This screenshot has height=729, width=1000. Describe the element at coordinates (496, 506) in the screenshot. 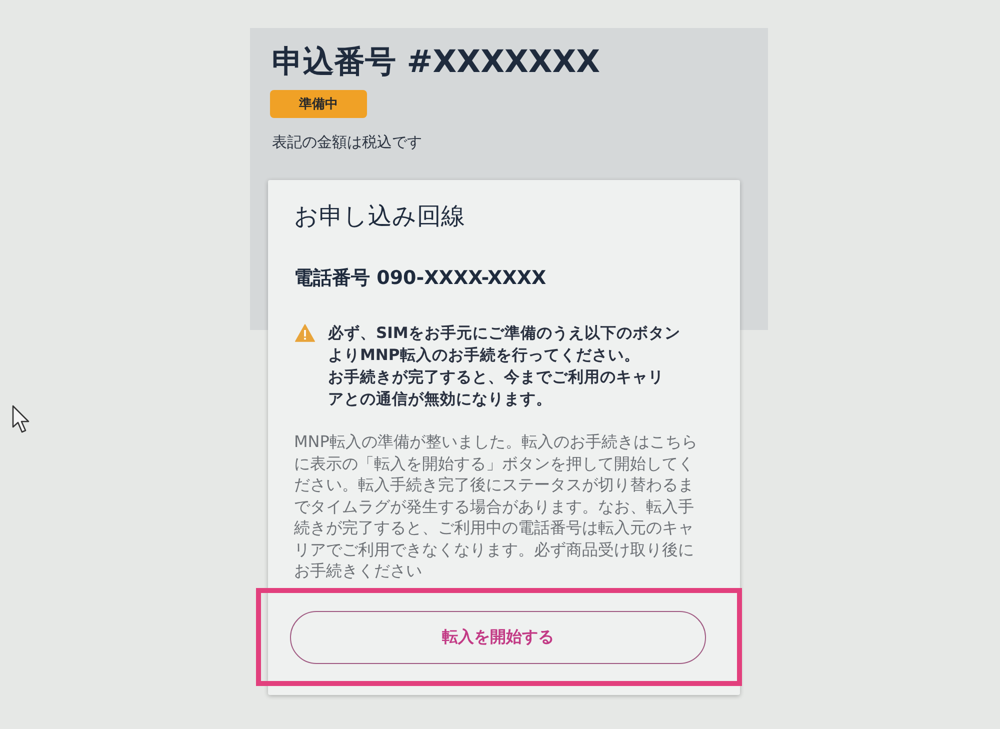

I see `description-text: MNP転入の準備が整いました。転入のお手続きはこちら に表示の「転入を開始する」ボタンを押して開始してく ださい。転入手続き完了後にステータスが切り替わるま でタイムラグが発生する場合があります。なお、転入手 続きが完了すると、ご利用中の電話番号は転入元のキャ リアでご利用できなくなります。必ず商品受け取り後に お手続きください` at that location.